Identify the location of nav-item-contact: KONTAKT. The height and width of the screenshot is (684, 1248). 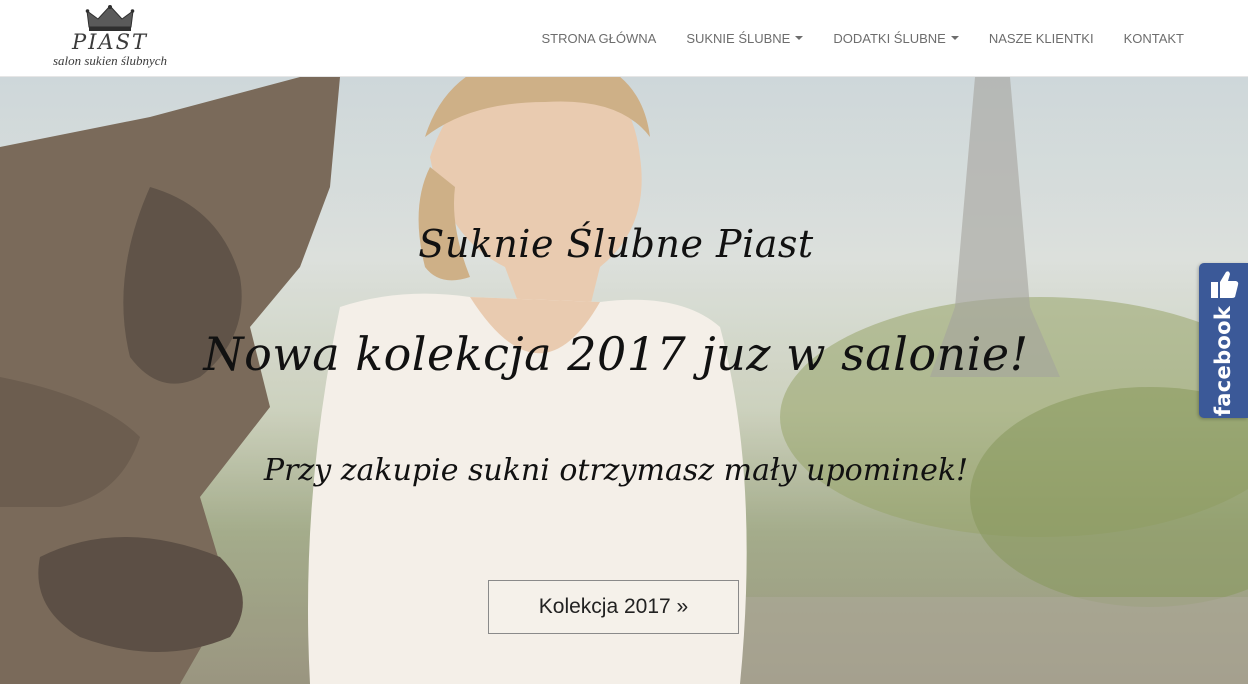
(1154, 38).